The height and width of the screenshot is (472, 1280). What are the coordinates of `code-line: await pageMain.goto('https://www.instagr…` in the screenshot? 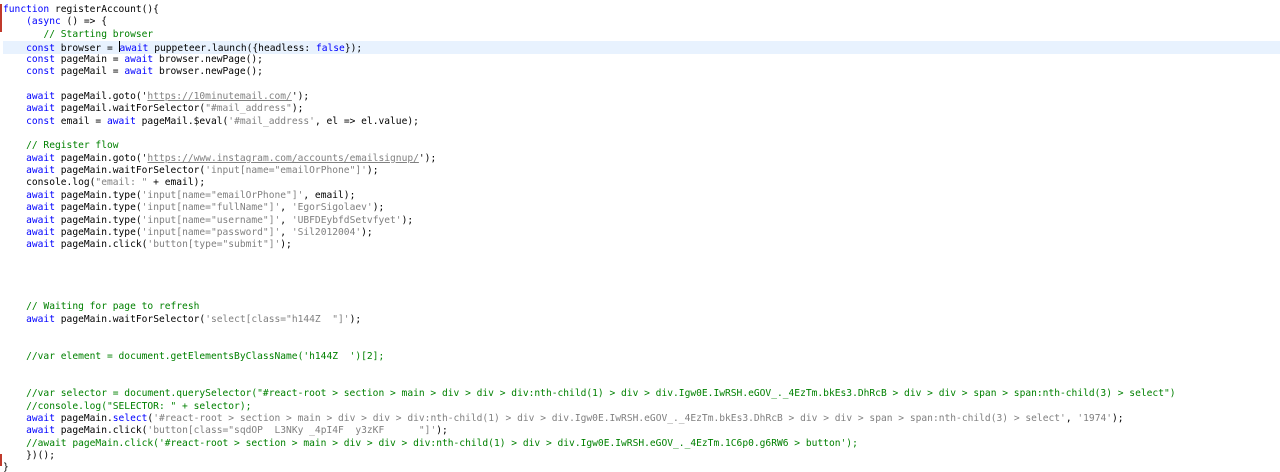 It's located at (641, 159).